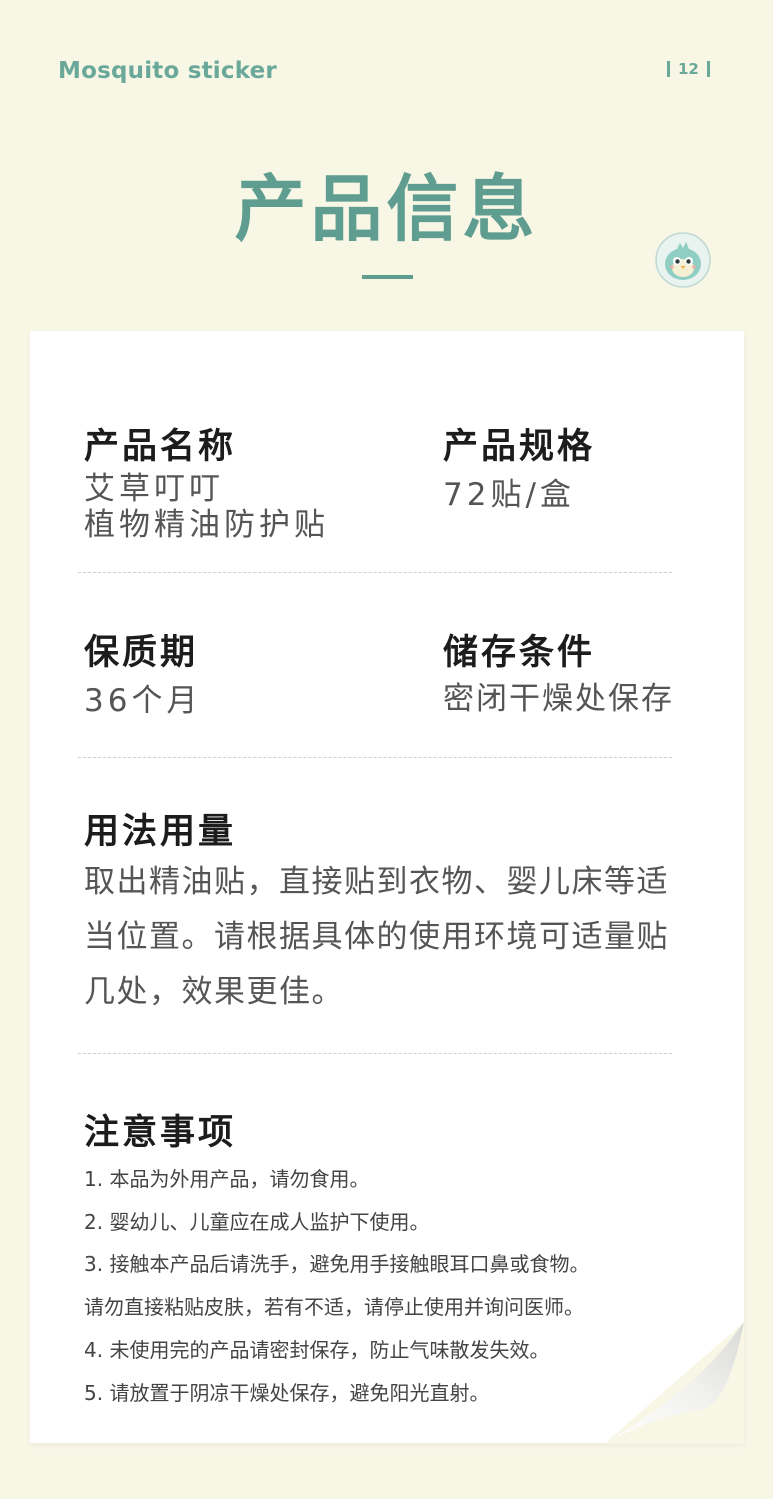 The width and height of the screenshot is (773, 1499). What do you see at coordinates (387, 277) in the screenshot?
I see `title-underline` at bounding box center [387, 277].